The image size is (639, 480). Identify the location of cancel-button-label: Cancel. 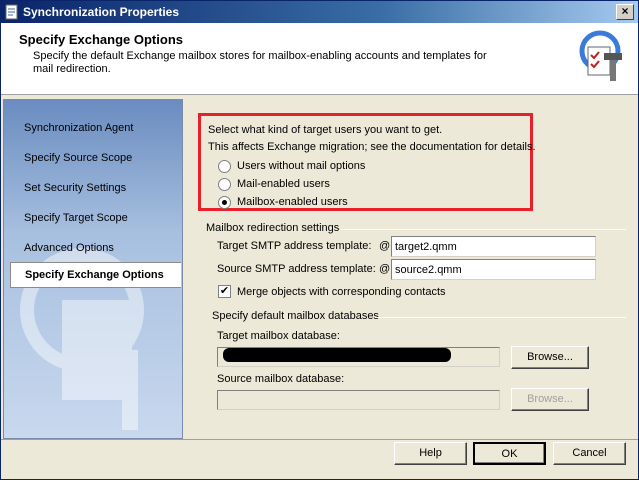
(589, 453).